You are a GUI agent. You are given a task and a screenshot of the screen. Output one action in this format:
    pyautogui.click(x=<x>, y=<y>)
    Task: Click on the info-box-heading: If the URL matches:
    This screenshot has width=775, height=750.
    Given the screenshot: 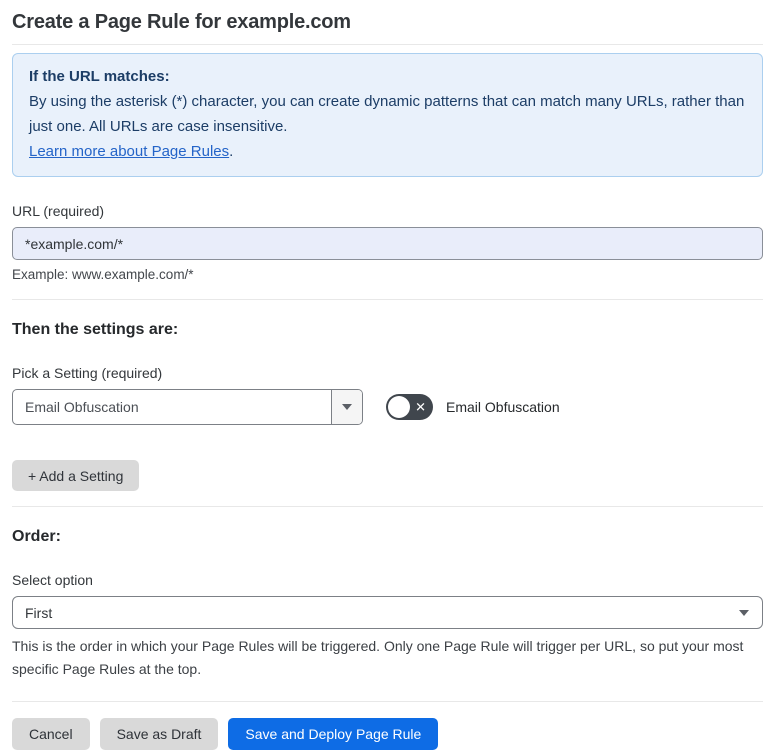 What is the action you would take?
    pyautogui.click(x=99, y=76)
    